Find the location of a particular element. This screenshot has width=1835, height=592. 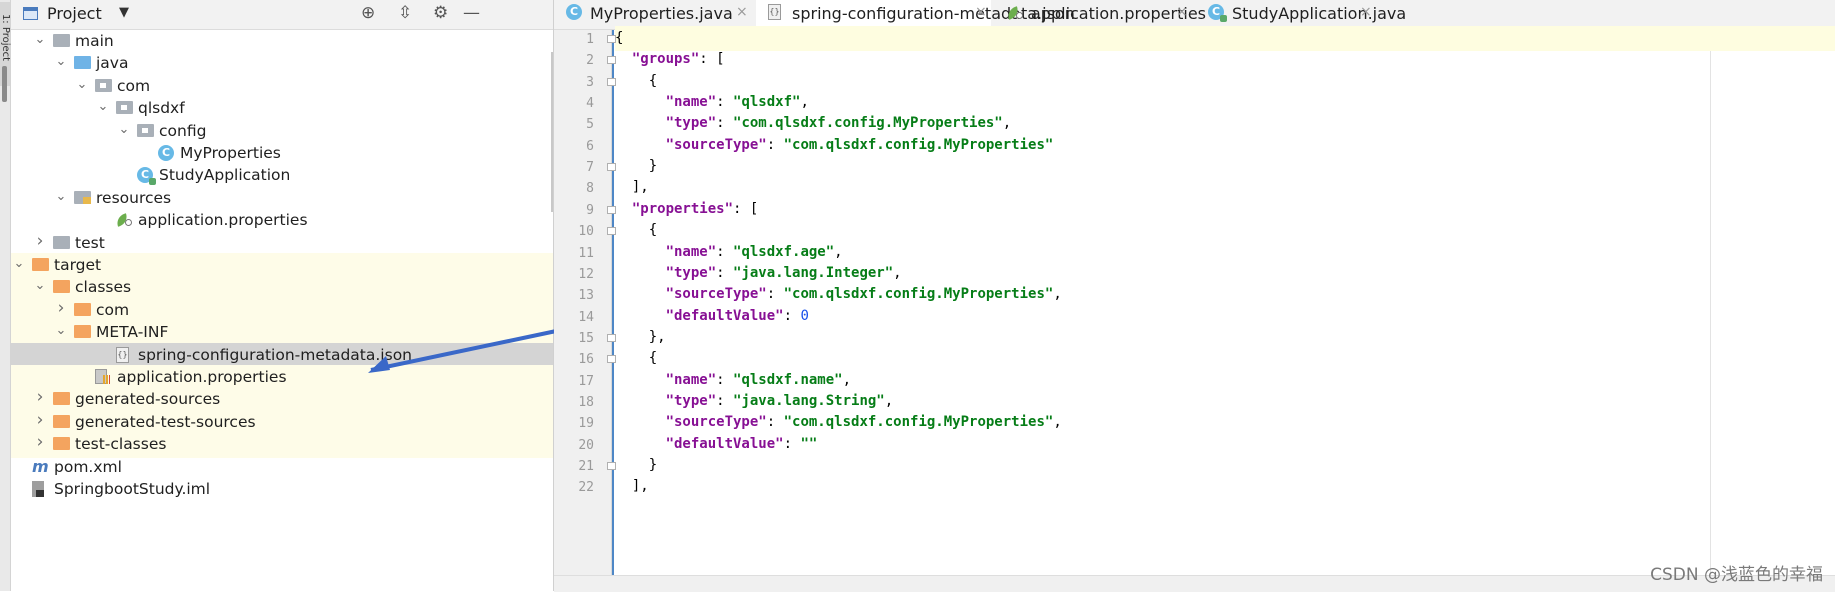

horizontal-scrollbar is located at coordinates (1194, 583).